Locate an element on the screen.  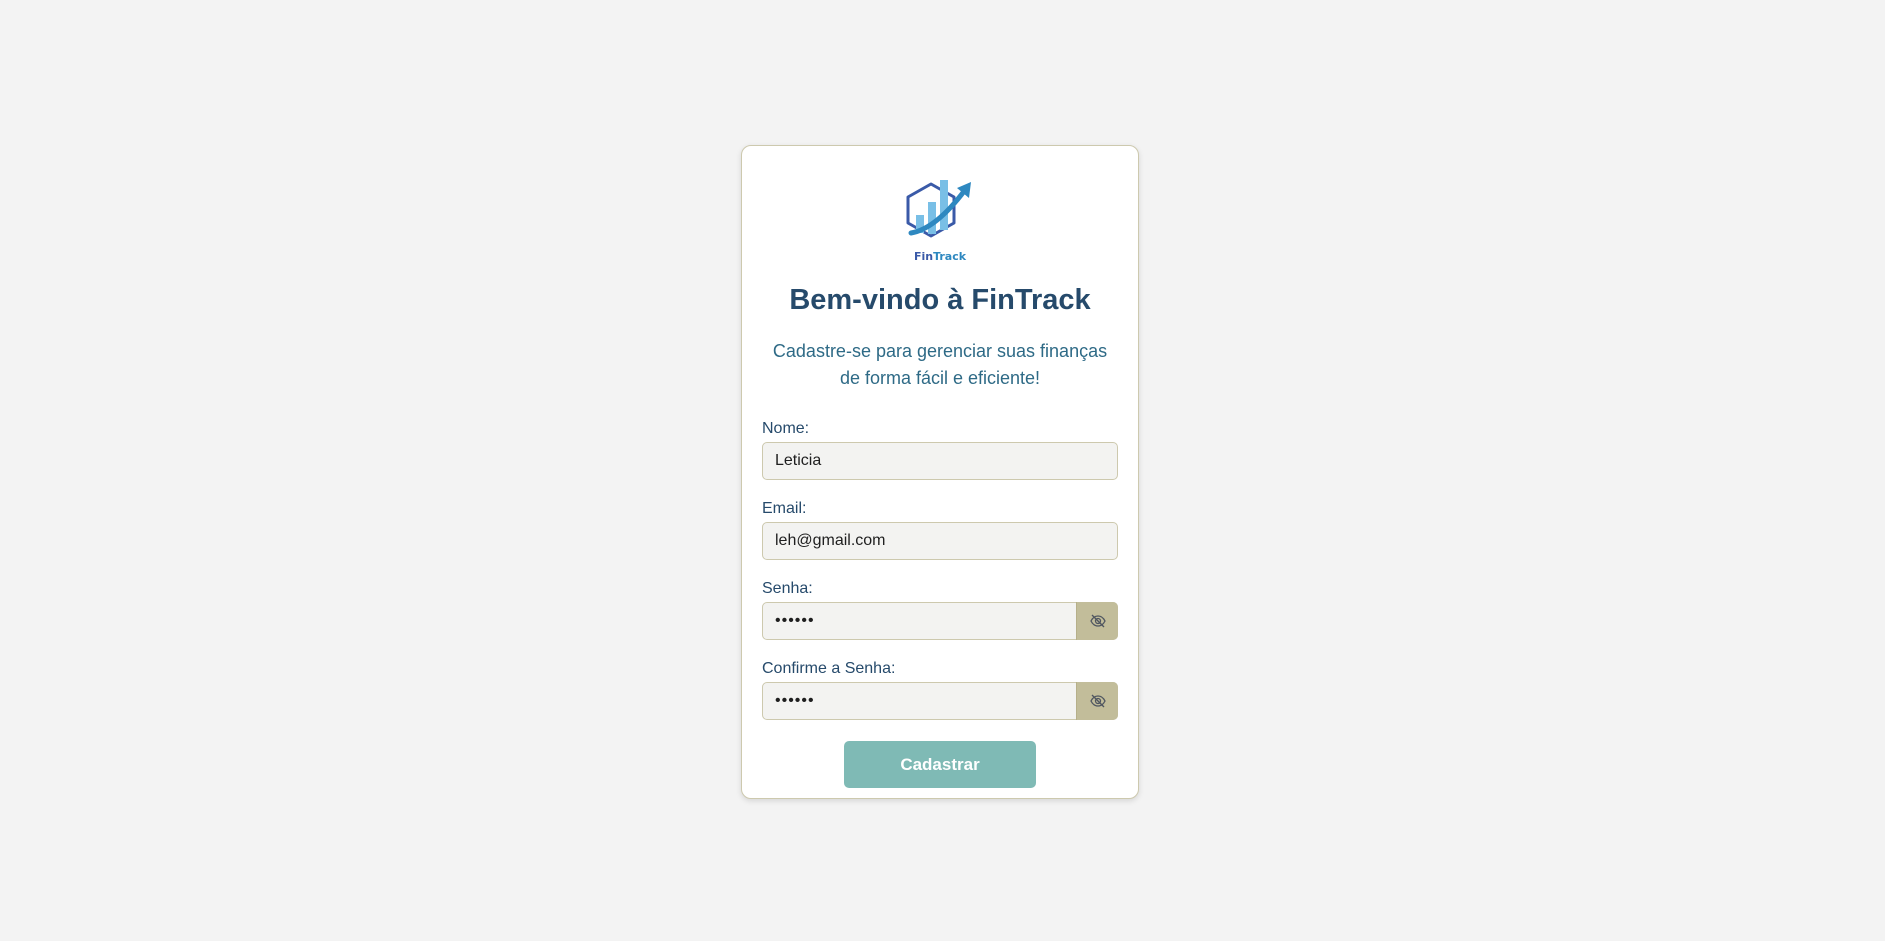
name-input is located at coordinates (940, 461).